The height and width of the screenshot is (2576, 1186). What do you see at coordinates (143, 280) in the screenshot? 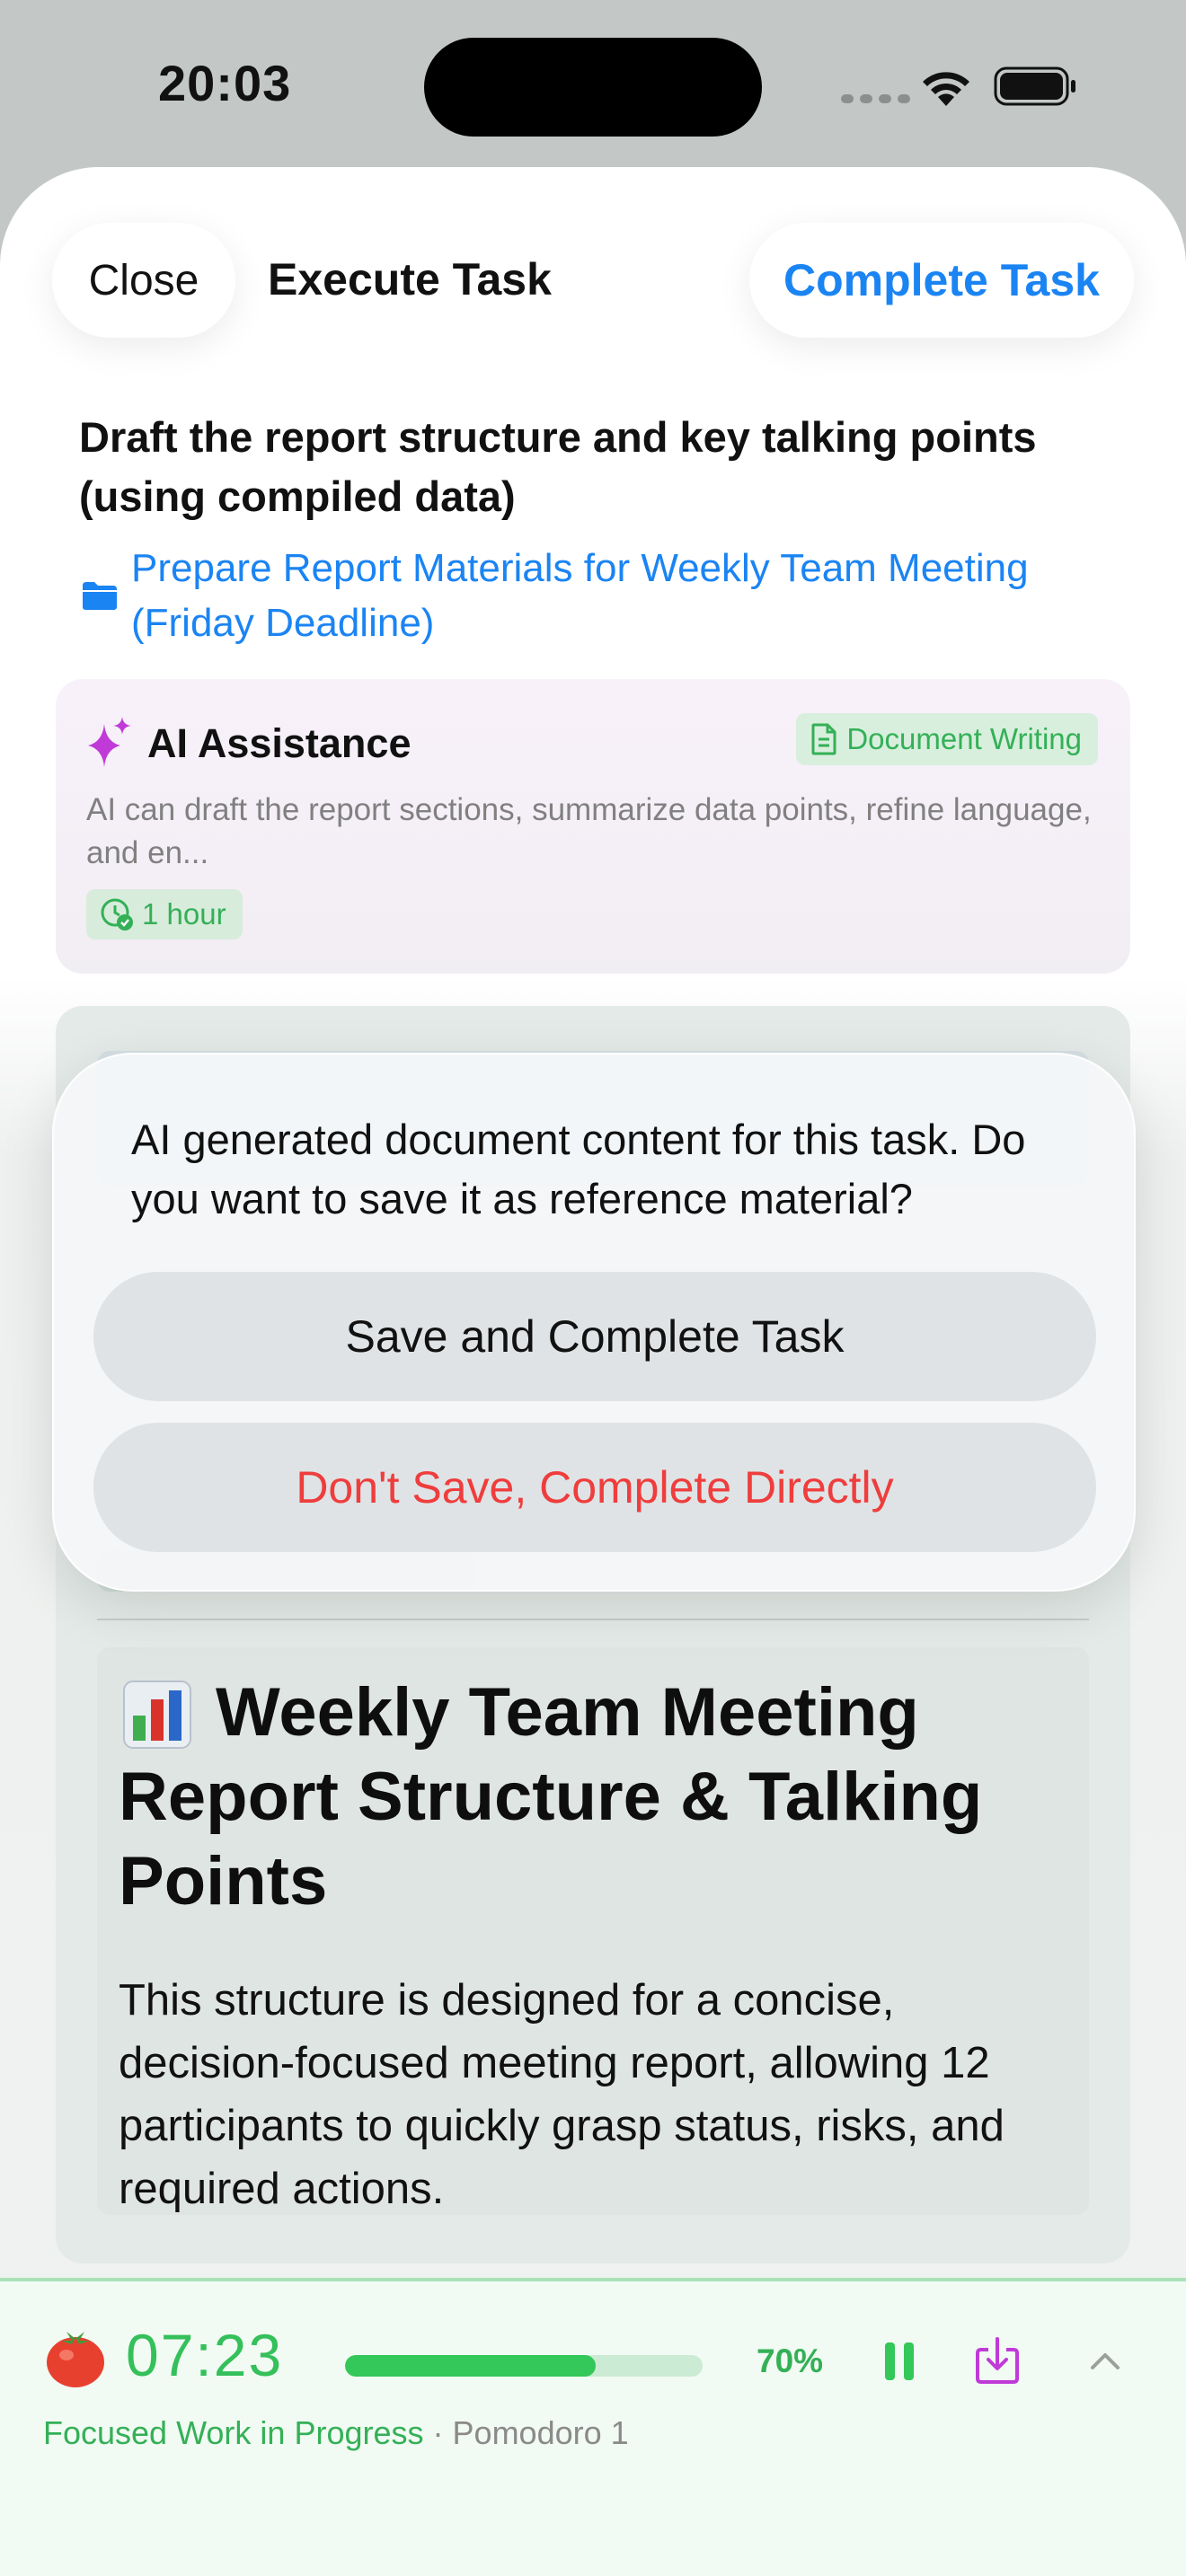
I see `close-button: Close` at bounding box center [143, 280].